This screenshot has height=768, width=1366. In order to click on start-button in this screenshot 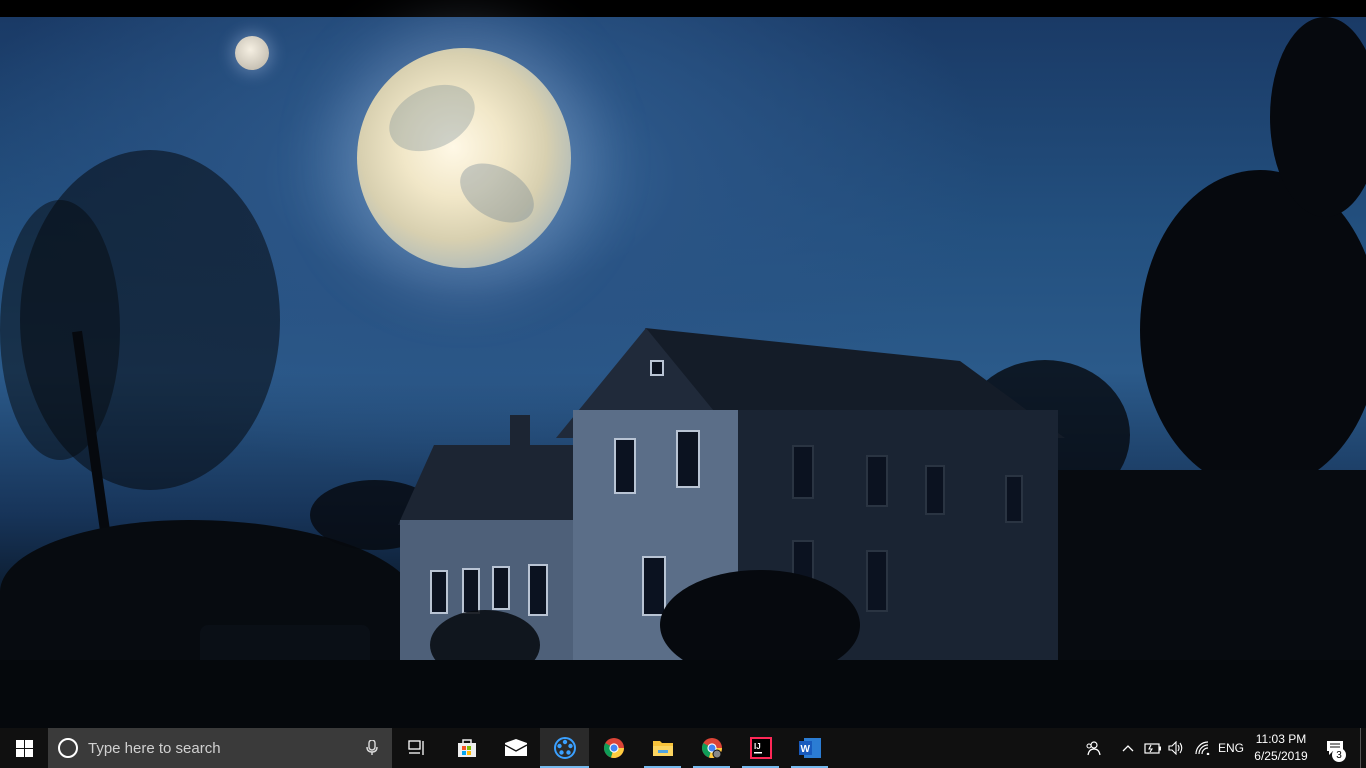, I will do `click(24, 748)`.